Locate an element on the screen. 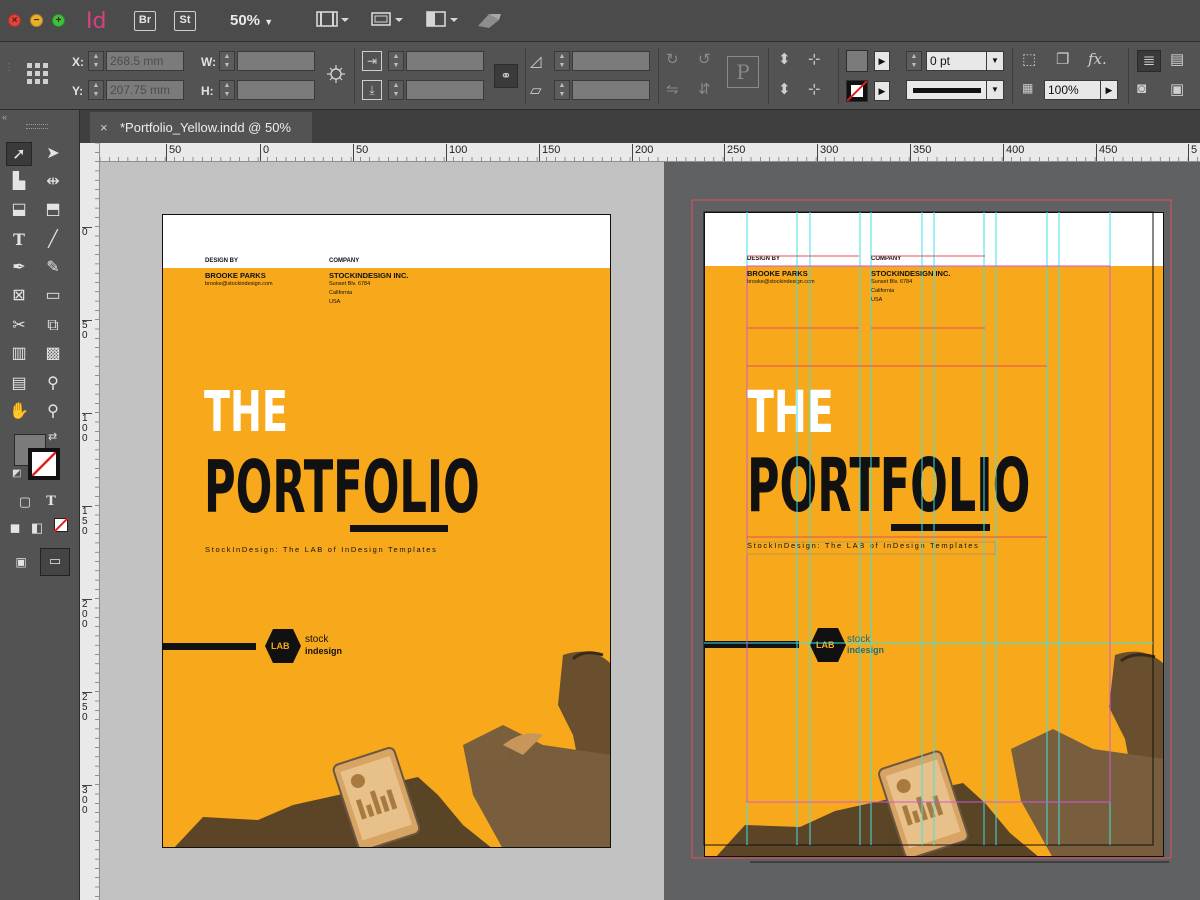 The height and width of the screenshot is (900, 1200). arrange-documents-icon is located at coordinates (442, 21).